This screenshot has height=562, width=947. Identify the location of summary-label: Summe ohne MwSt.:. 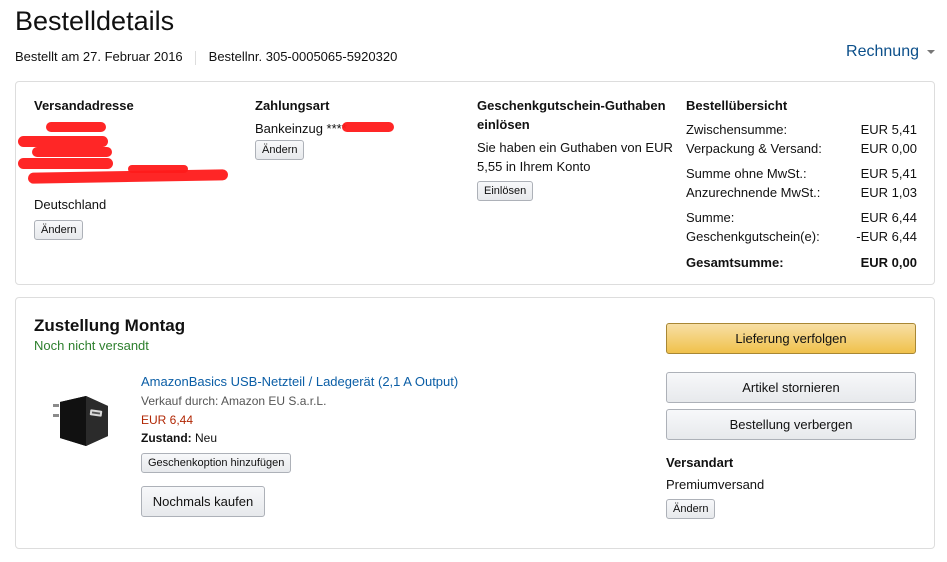
(746, 173).